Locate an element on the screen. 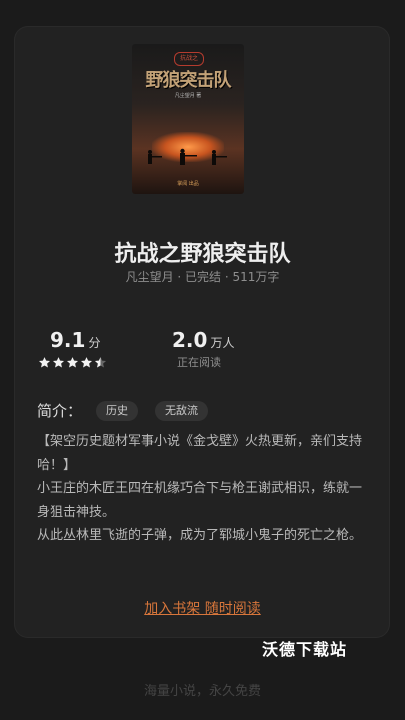 This screenshot has width=405, height=720. half-star-icon is located at coordinates (100, 362).